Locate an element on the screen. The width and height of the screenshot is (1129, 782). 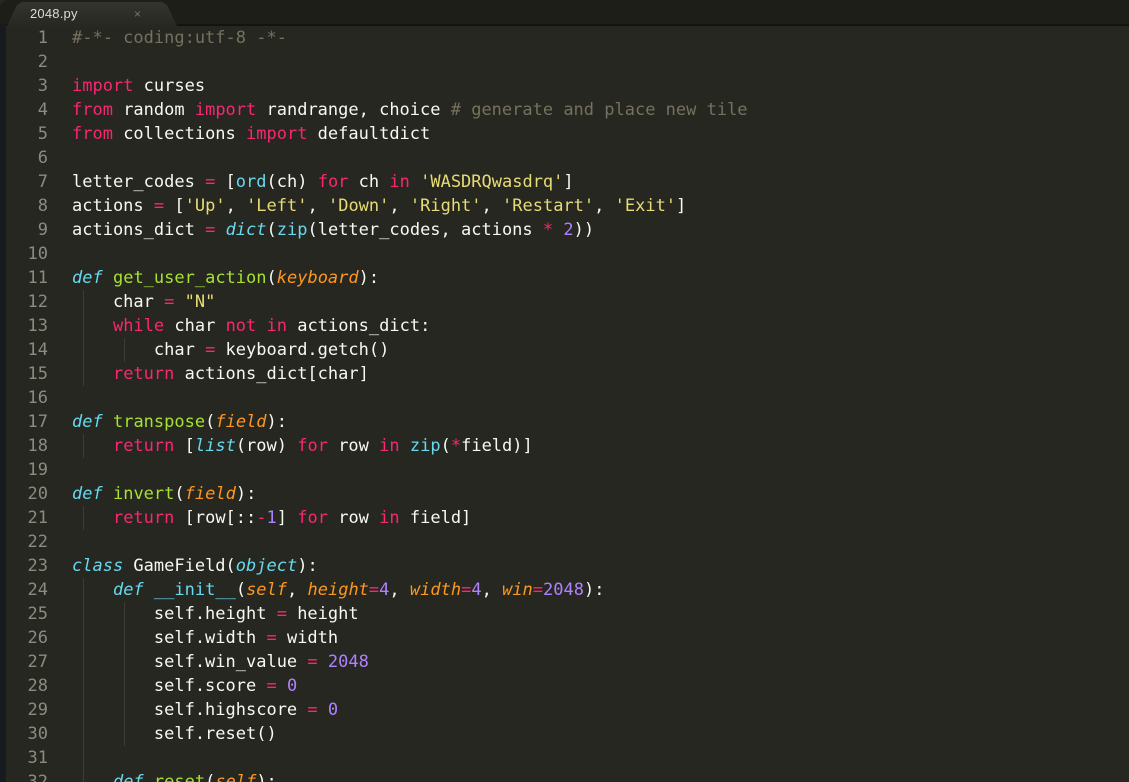
line-number: 26 is located at coordinates (27, 638).